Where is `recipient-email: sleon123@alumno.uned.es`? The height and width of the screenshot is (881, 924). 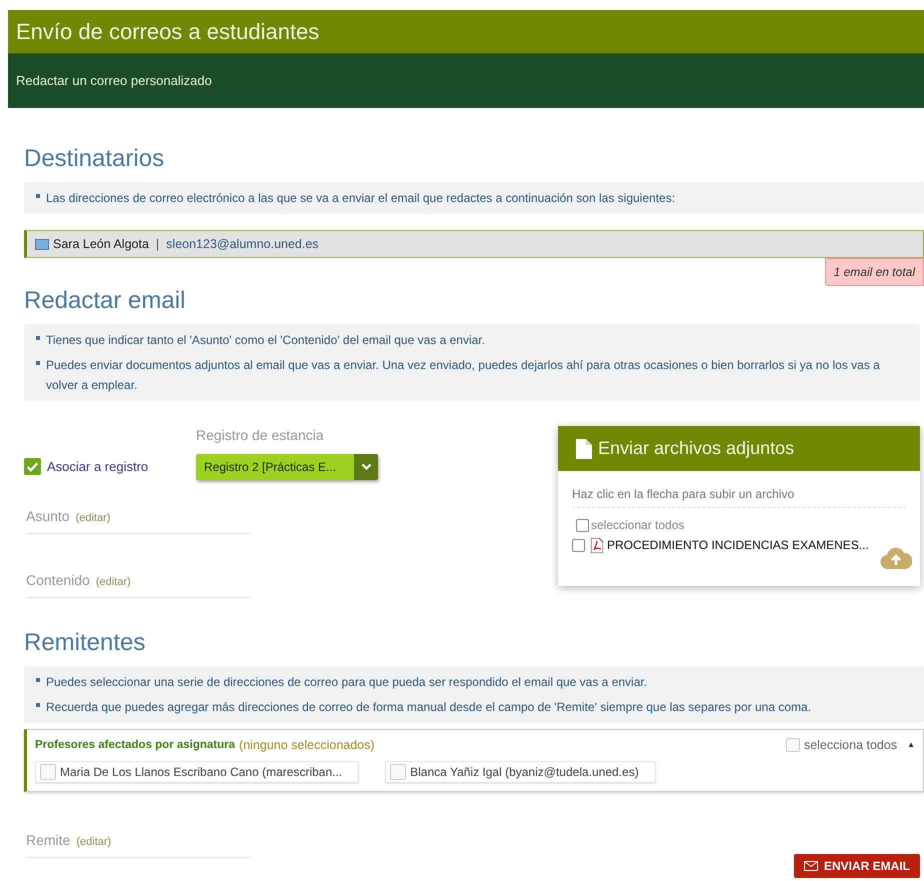 recipient-email: sleon123@alumno.uned.es is located at coordinates (242, 244).